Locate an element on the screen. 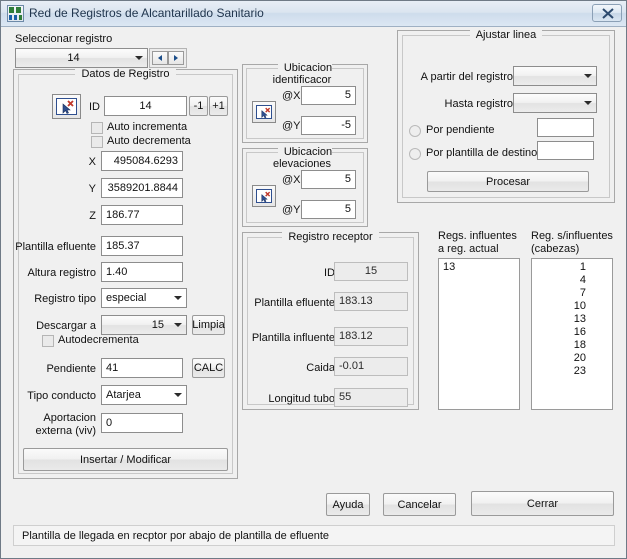 The height and width of the screenshot is (559, 627). a-partir-del-registro-combo is located at coordinates (555, 76).